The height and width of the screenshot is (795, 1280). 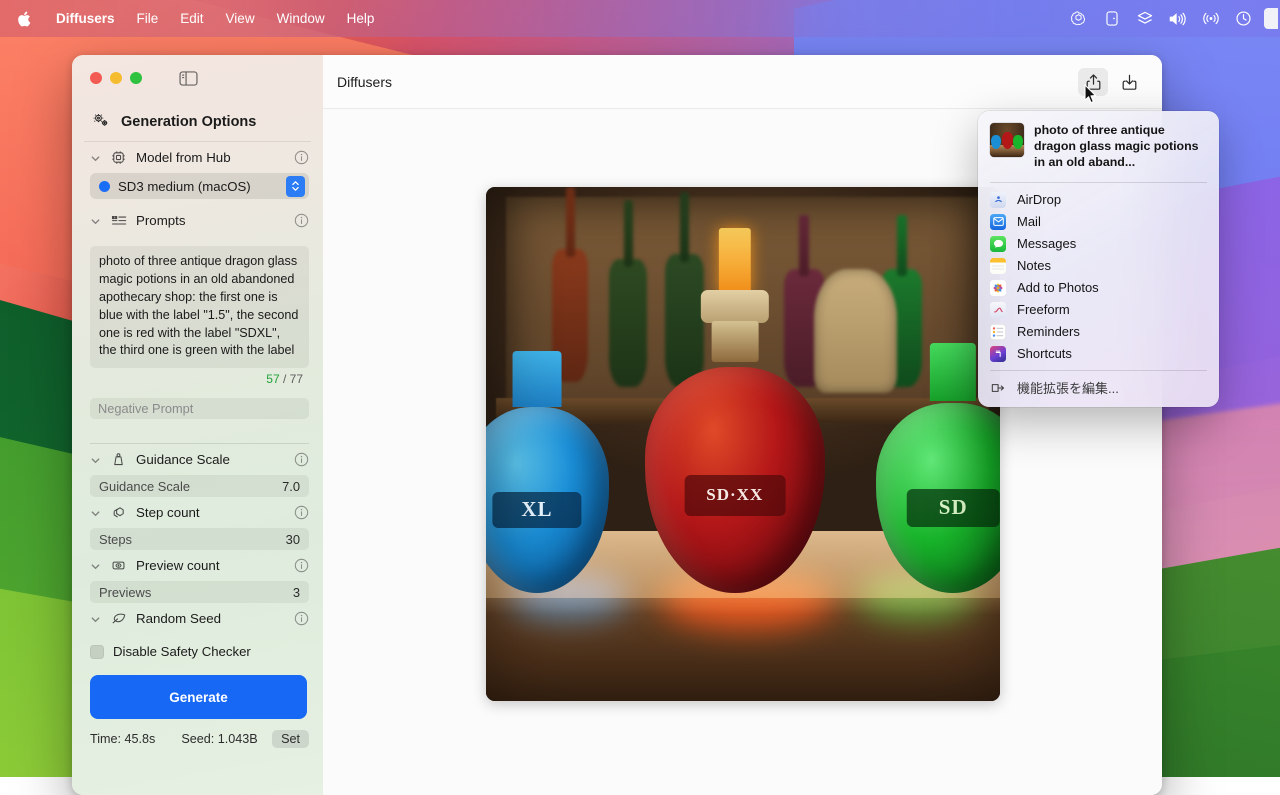 What do you see at coordinates (1098, 266) in the screenshot?
I see `share-item-notes: Notes` at bounding box center [1098, 266].